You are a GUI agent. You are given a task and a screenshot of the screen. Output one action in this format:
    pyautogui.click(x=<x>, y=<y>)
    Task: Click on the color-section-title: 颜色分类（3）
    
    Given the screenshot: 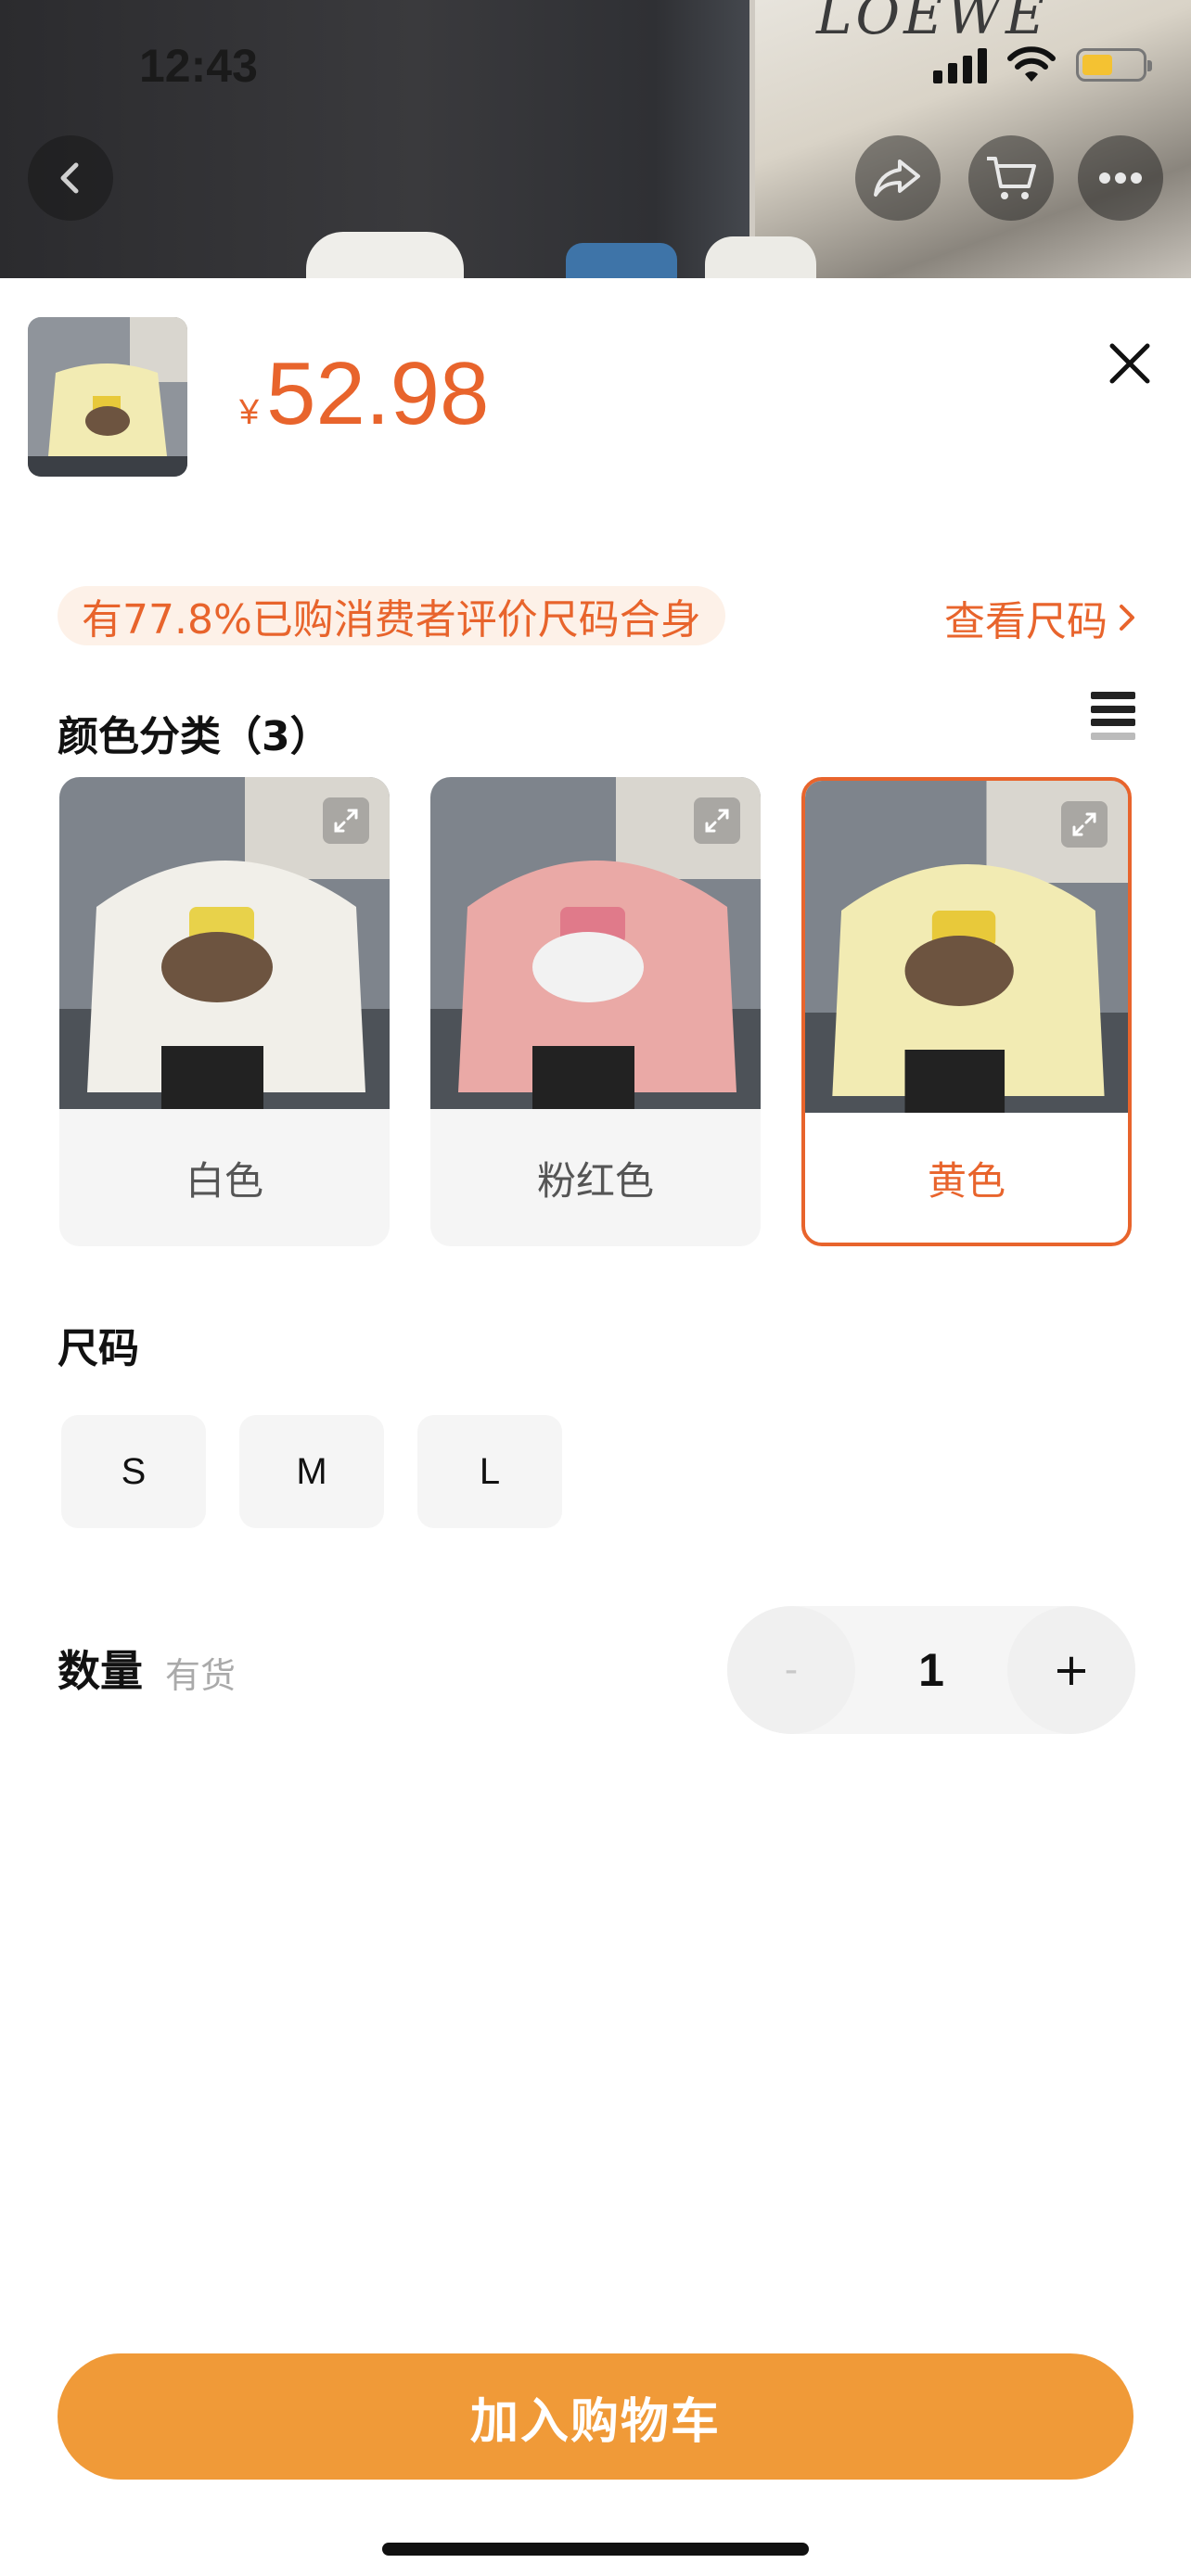 What is the action you would take?
    pyautogui.click(x=194, y=736)
    